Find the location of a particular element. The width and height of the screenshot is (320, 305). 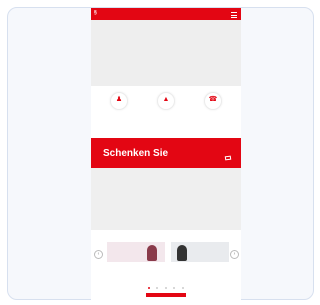

quicklink-2: ▲ is located at coordinates (166, 102).